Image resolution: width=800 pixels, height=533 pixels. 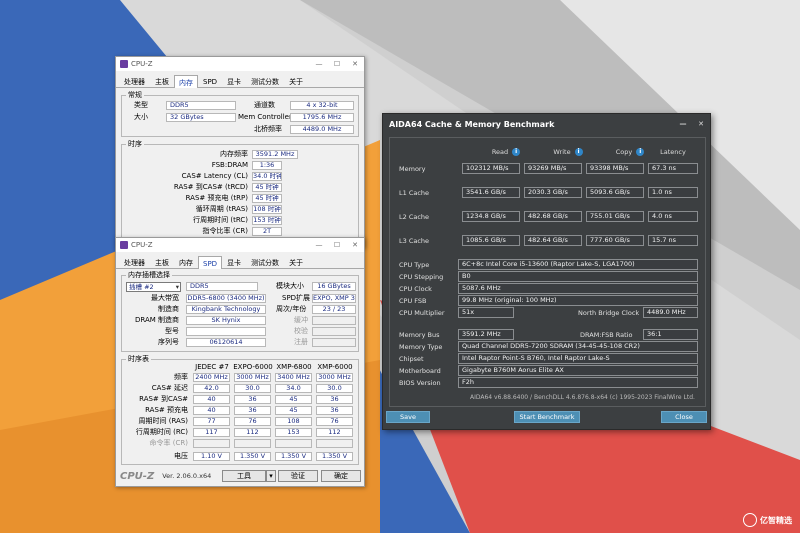 What do you see at coordinates (578, 276) in the screenshot?
I see `cpu-stepping-value: B0` at bounding box center [578, 276].